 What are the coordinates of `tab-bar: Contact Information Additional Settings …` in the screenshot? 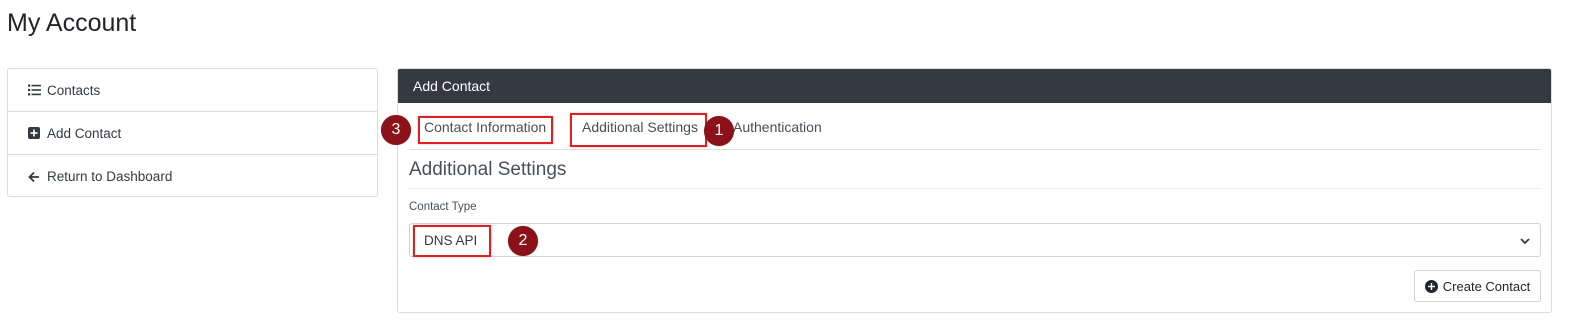 It's located at (975, 132).